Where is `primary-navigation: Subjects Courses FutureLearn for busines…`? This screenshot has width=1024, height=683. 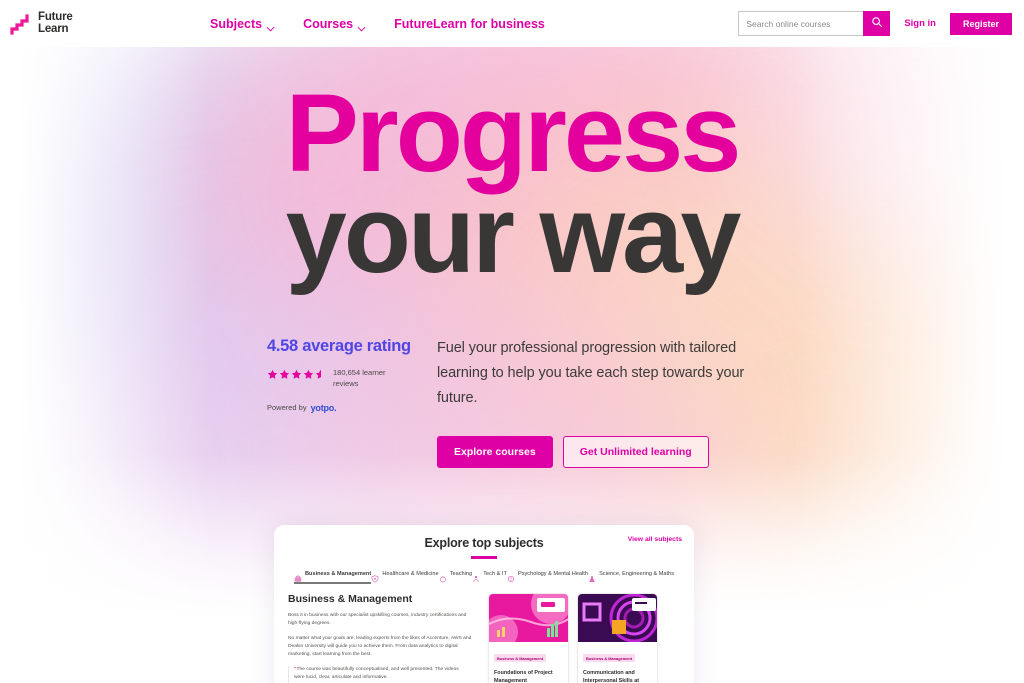
primary-navigation: Subjects Courses FutureLearn for busines… is located at coordinates (377, 24).